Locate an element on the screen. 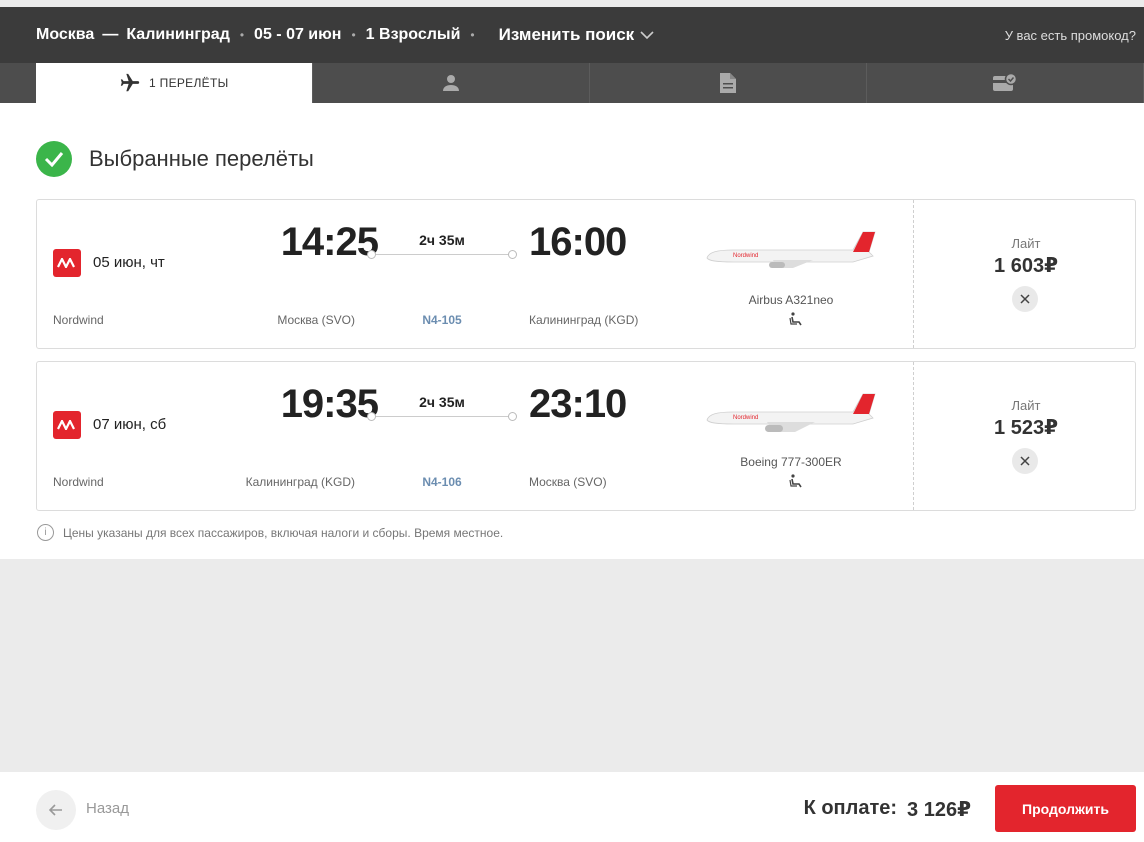 This screenshot has height=842, width=1144. aircraft-name: Airbus A321neo is located at coordinates (791, 300).